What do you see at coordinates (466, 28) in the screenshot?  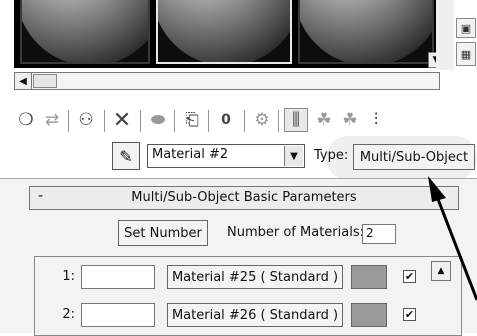 I see `background-icon: ▣` at bounding box center [466, 28].